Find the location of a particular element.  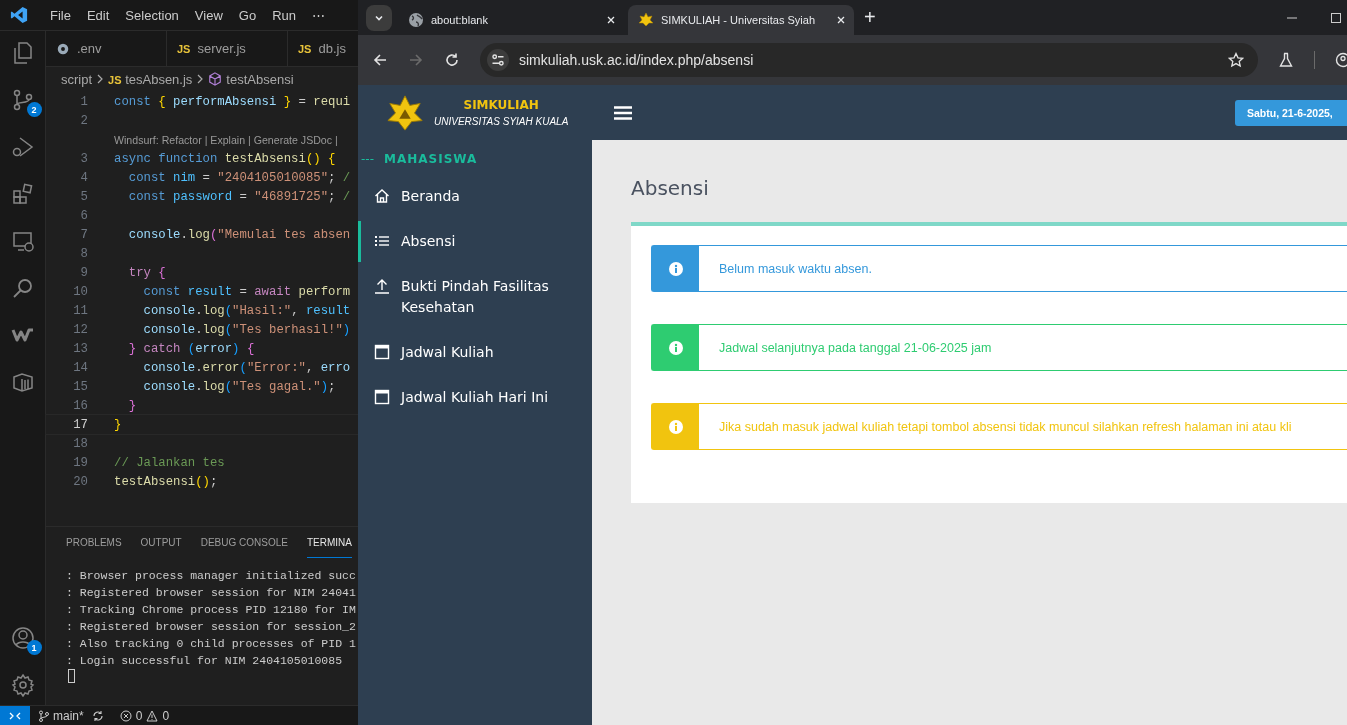

reload-icon is located at coordinates (452, 60).